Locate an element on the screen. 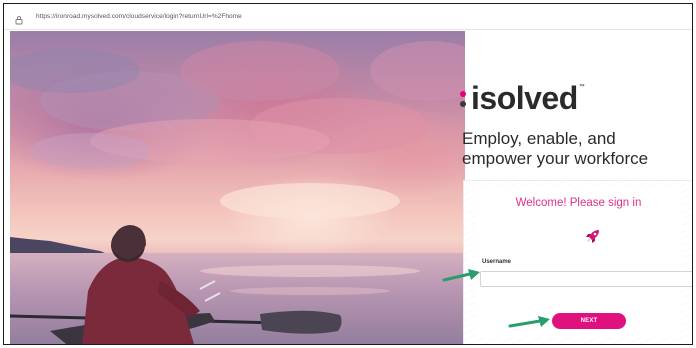  username-input is located at coordinates (586, 279).